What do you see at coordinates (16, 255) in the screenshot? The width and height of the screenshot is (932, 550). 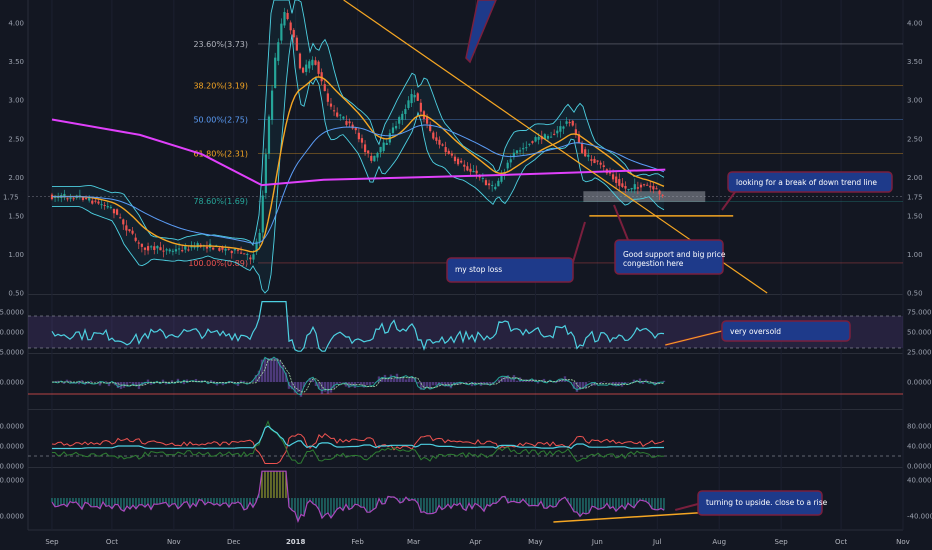 I see `price-y-tick-left: 1.00` at bounding box center [16, 255].